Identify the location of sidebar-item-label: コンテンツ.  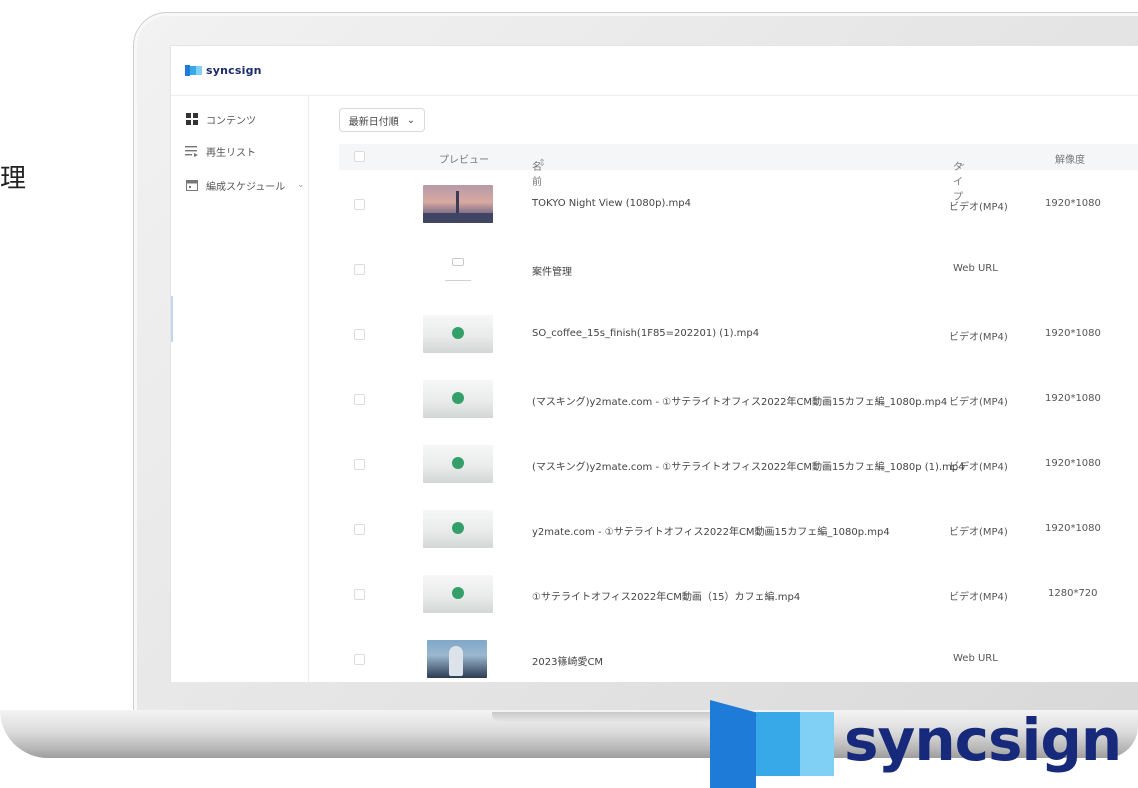
(231, 121).